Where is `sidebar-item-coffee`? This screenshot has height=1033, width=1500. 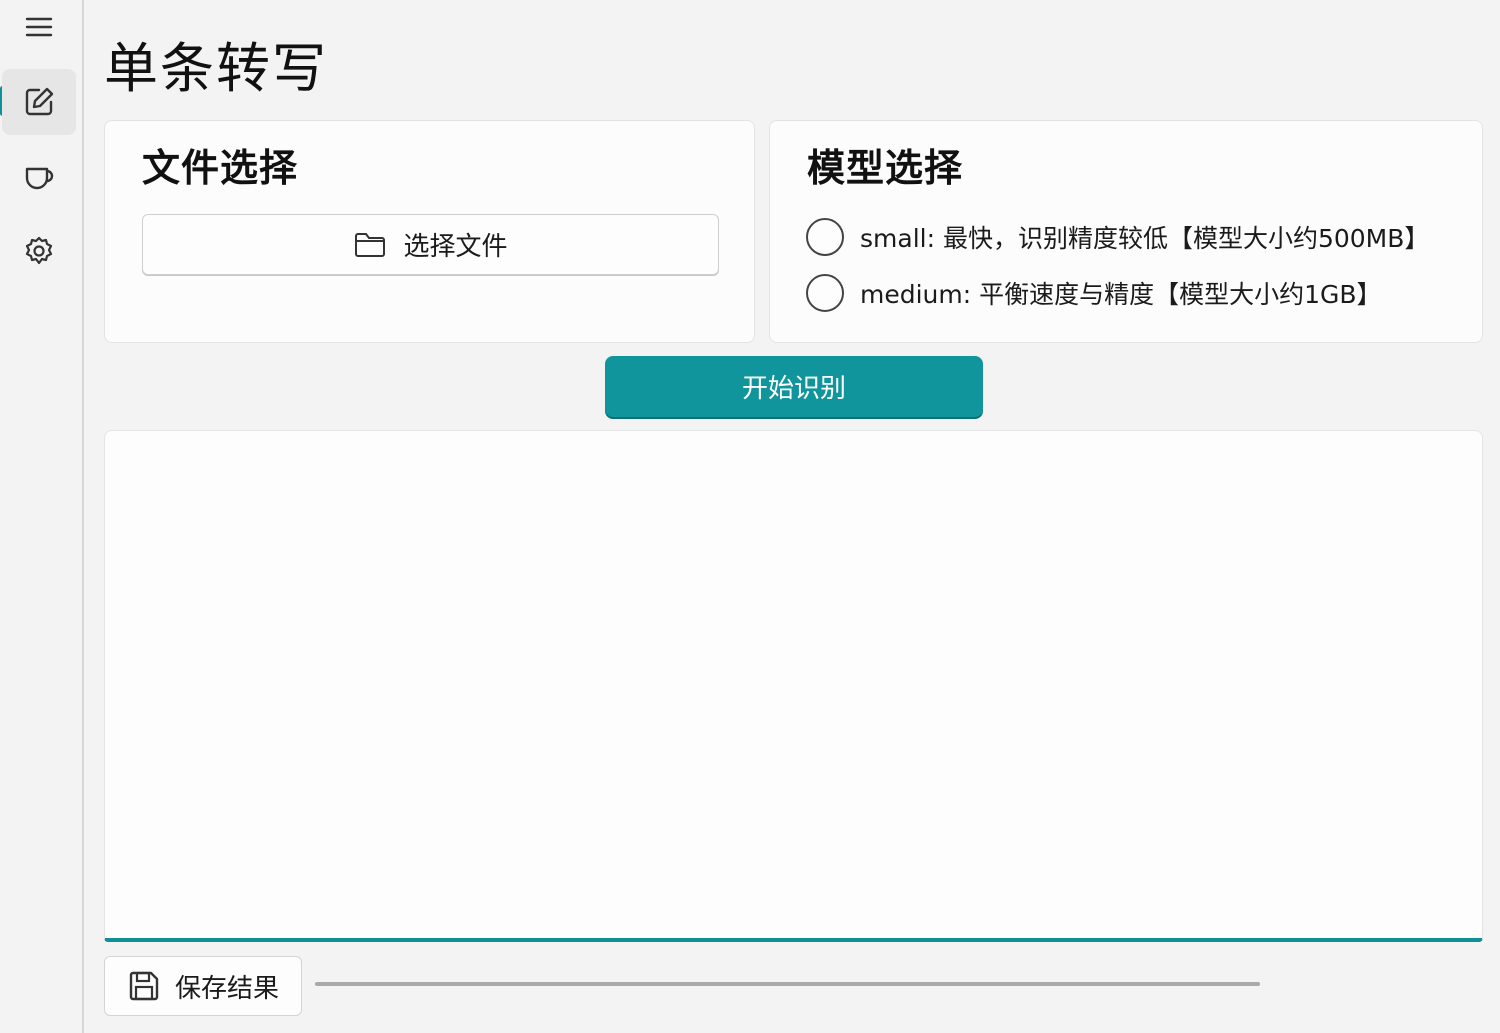
sidebar-item-coffee is located at coordinates (39, 177).